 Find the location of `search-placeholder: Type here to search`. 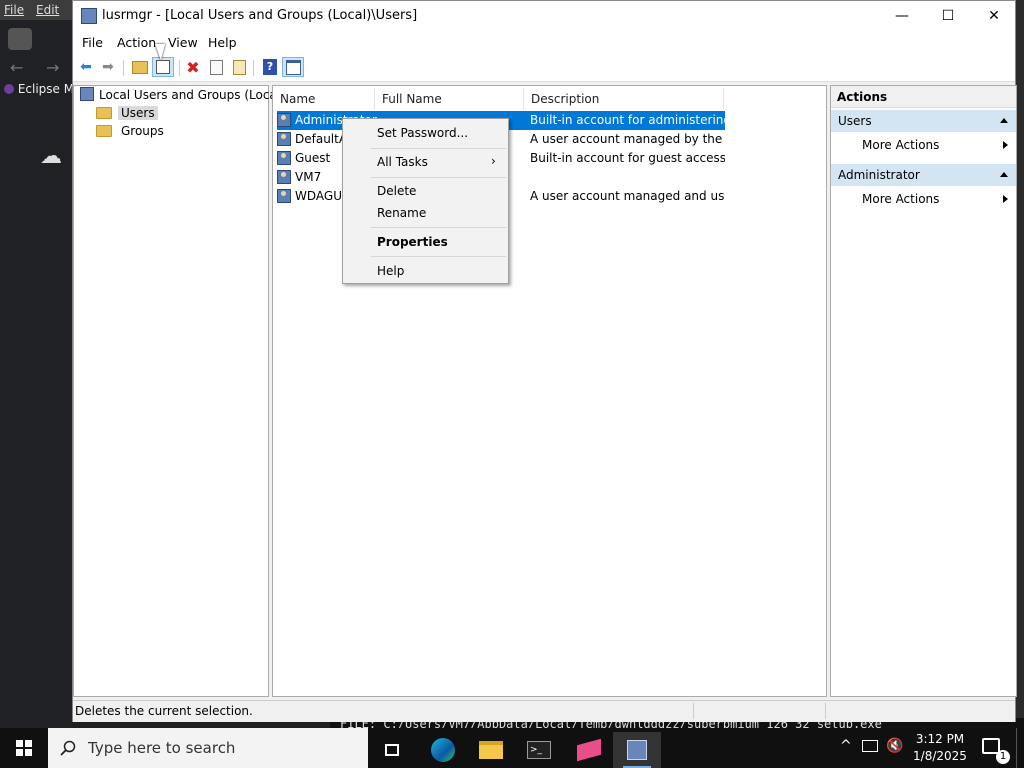

search-placeholder: Type here to search is located at coordinates (162, 748).